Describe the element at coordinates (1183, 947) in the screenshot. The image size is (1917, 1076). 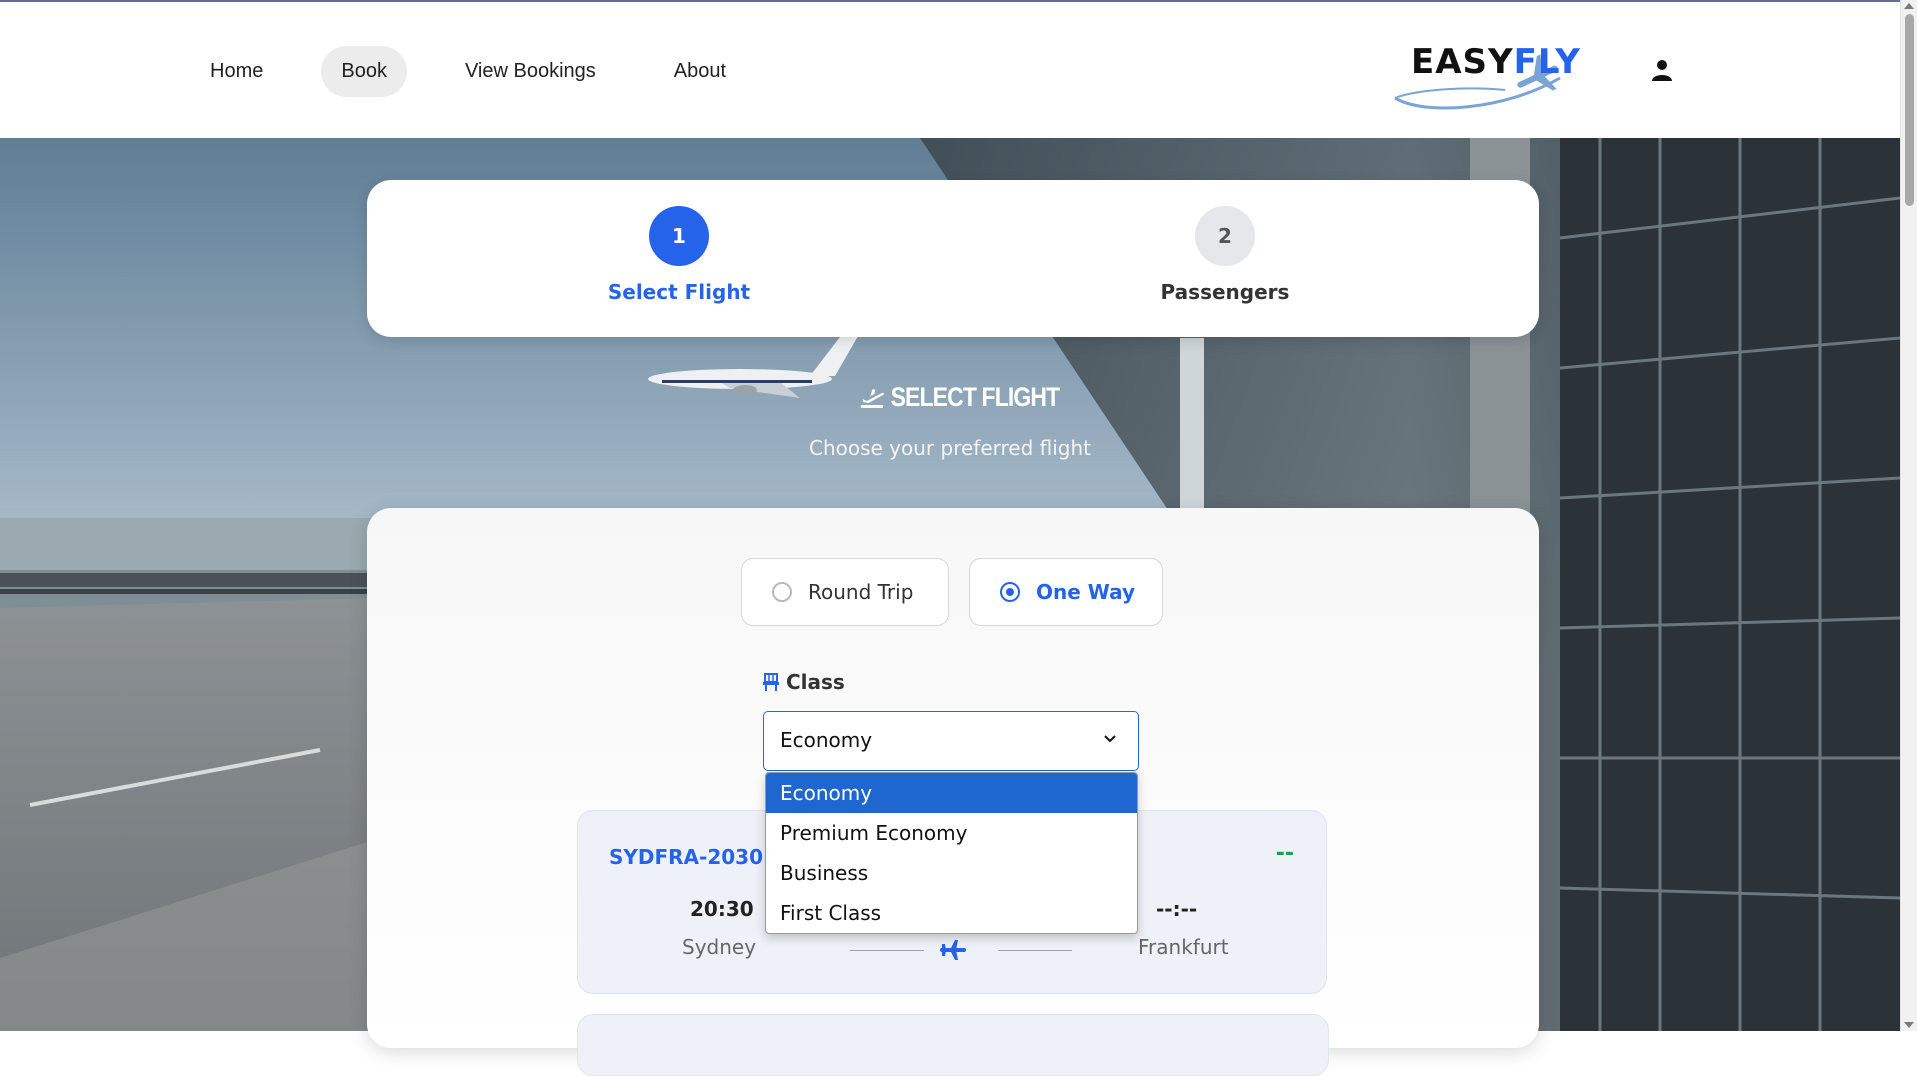
I see `arrival-city: Frankfurt` at that location.